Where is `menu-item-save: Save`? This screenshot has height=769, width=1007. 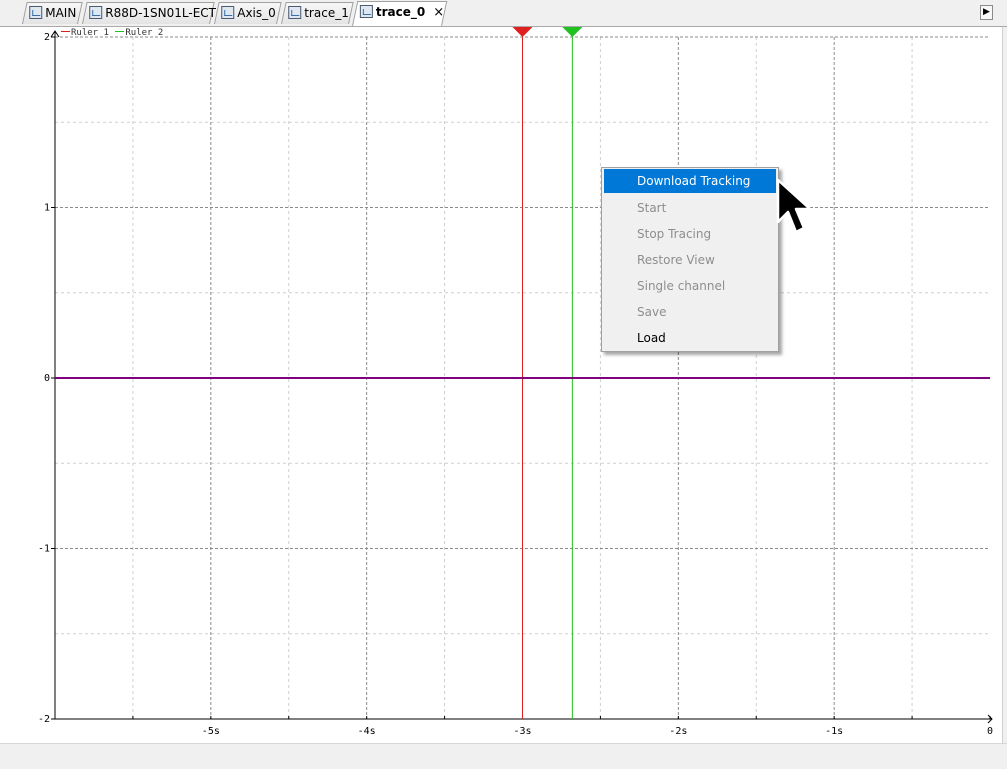
menu-item-save: Save is located at coordinates (690, 312).